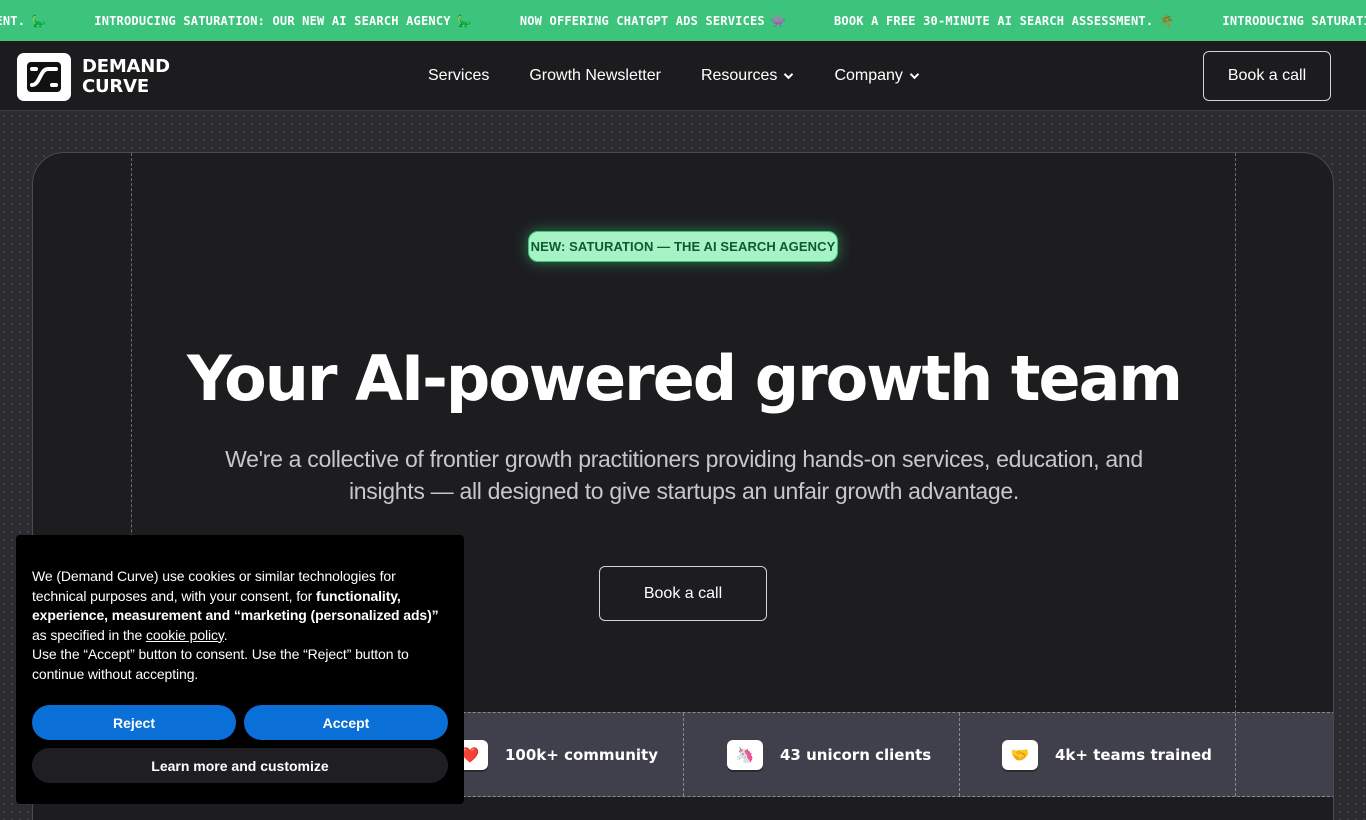 The image size is (1366, 820). Describe the element at coordinates (240, 765) in the screenshot. I see `learn-more-customize-button: Learn more and customize` at that location.